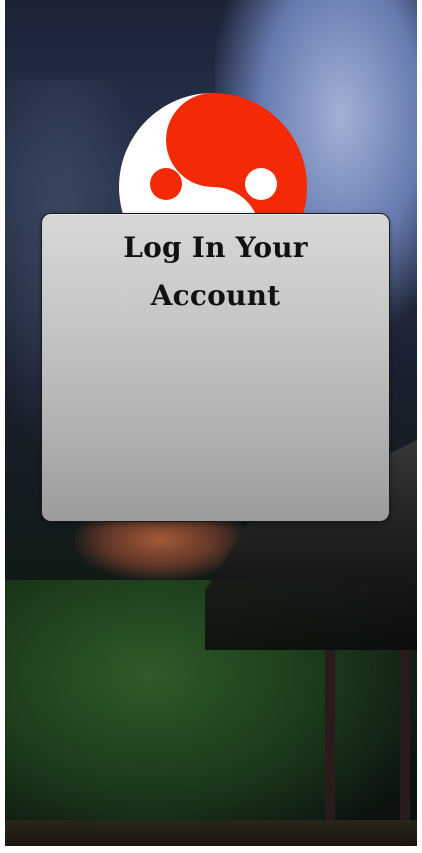 The image size is (422, 853). Describe the element at coordinates (211, 833) in the screenshot. I see `background-ground` at that location.